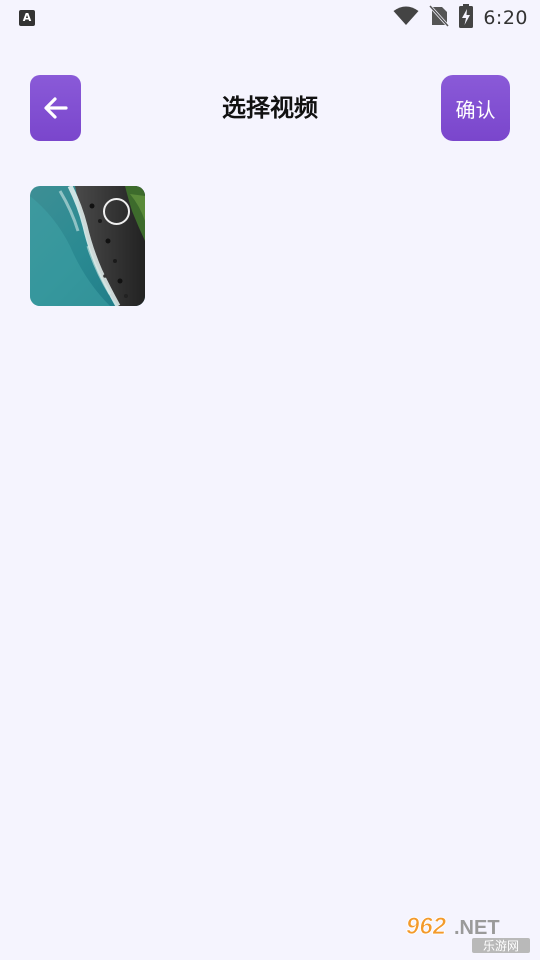  Describe the element at coordinates (439, 17) in the screenshot. I see `no-sim-icon` at that location.